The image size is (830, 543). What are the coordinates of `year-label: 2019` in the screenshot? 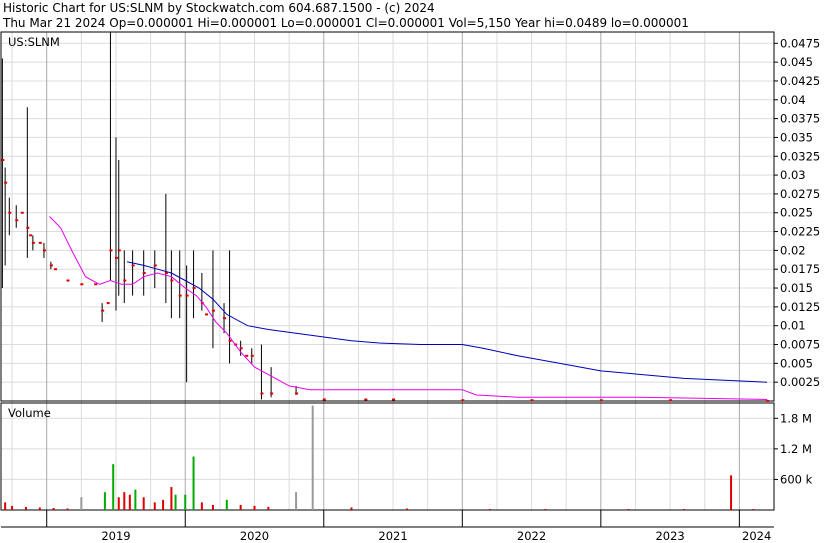 It's located at (115, 536).